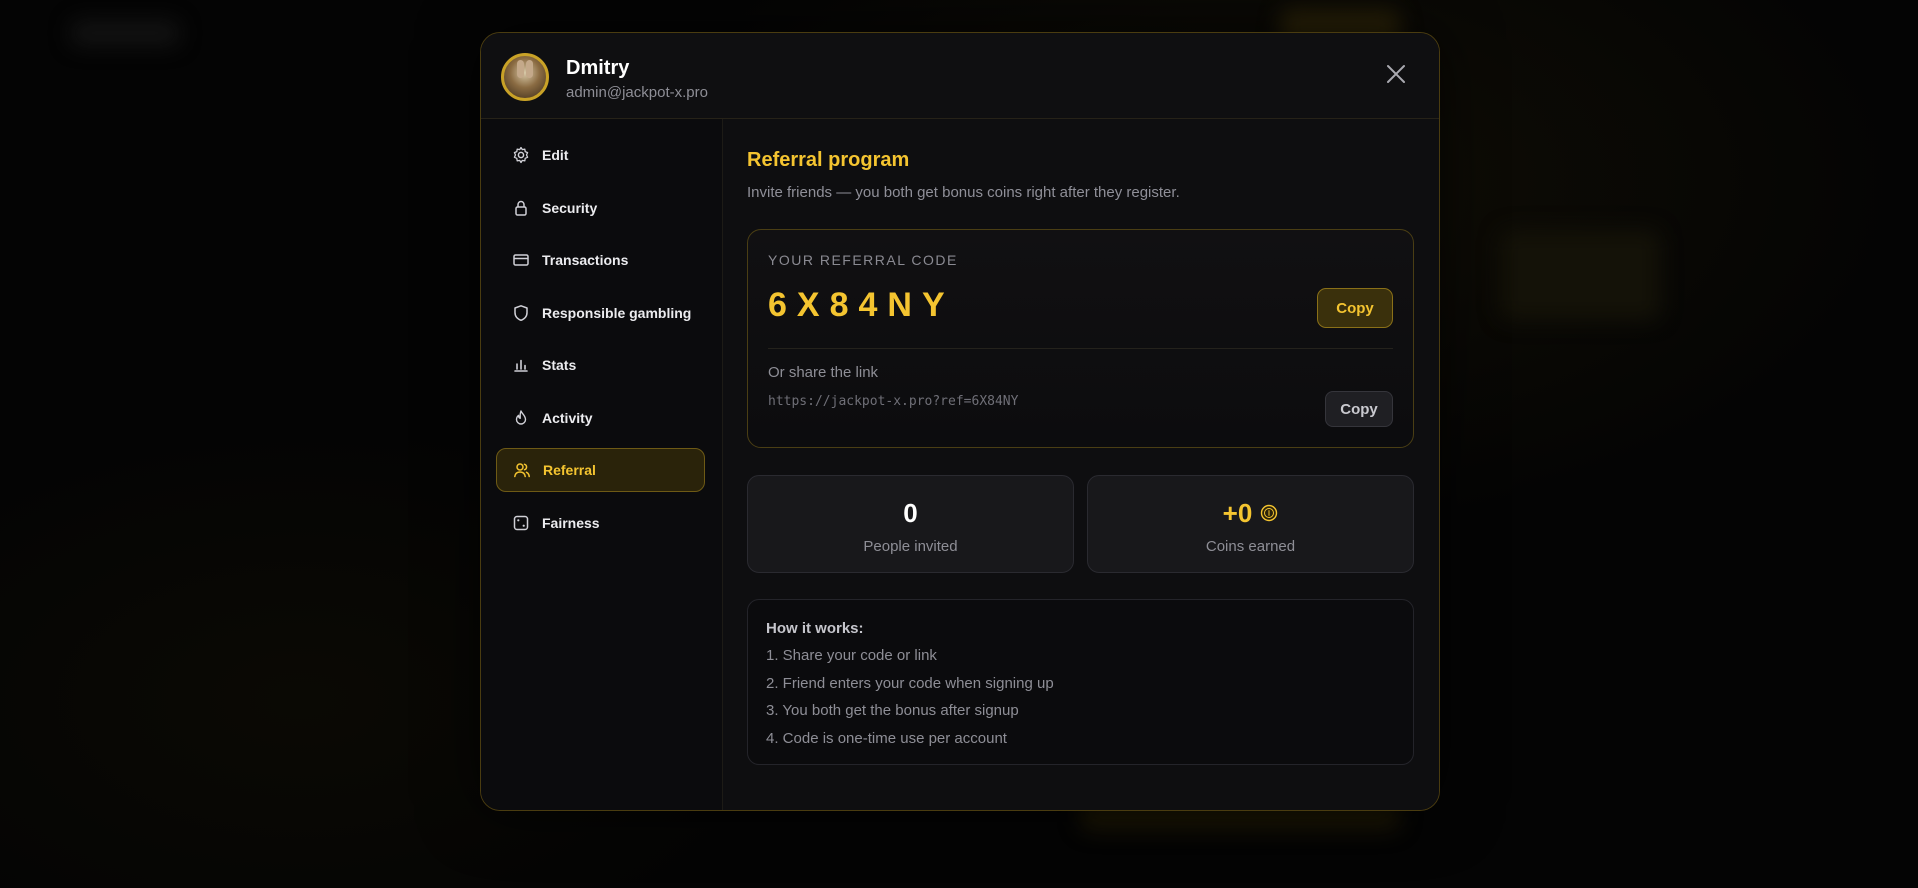 Image resolution: width=1918 pixels, height=888 pixels. What do you see at coordinates (863, 260) in the screenshot?
I see `referral-code-label: YOUR REFERRAL CODE` at bounding box center [863, 260].